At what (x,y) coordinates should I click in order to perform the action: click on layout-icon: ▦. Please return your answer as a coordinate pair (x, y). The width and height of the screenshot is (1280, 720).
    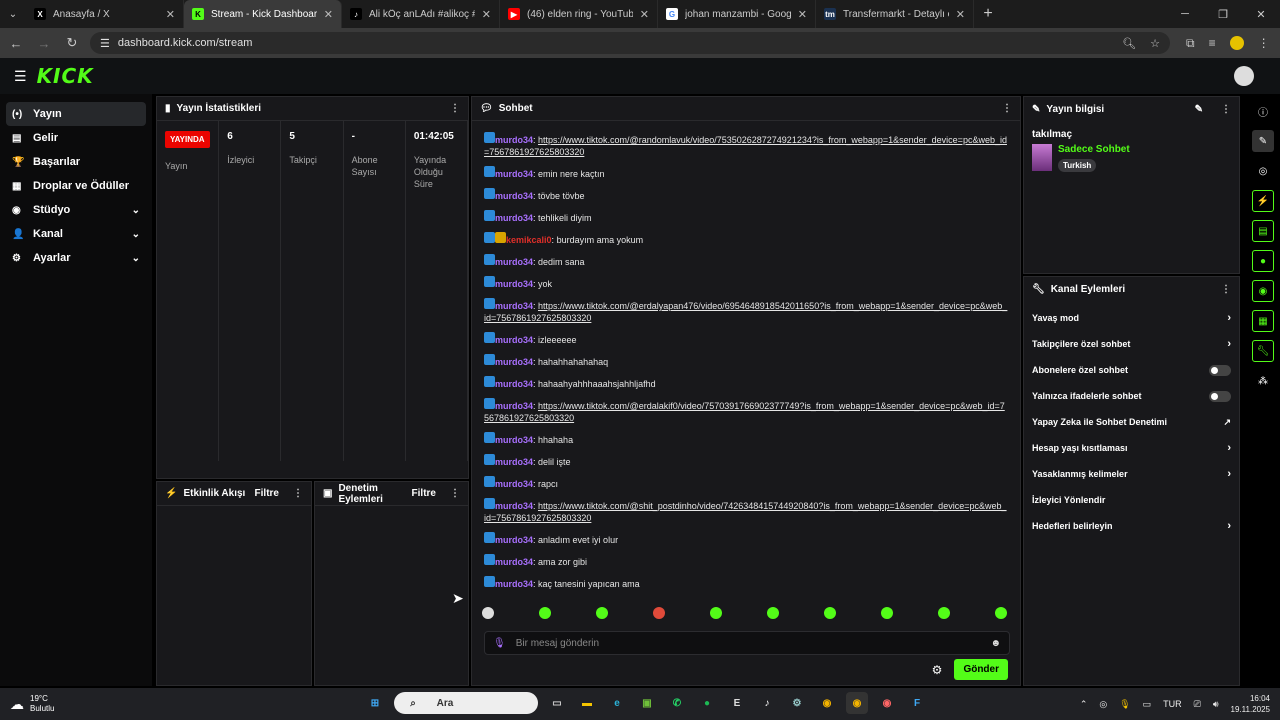
    Looking at the image, I should click on (1263, 321).